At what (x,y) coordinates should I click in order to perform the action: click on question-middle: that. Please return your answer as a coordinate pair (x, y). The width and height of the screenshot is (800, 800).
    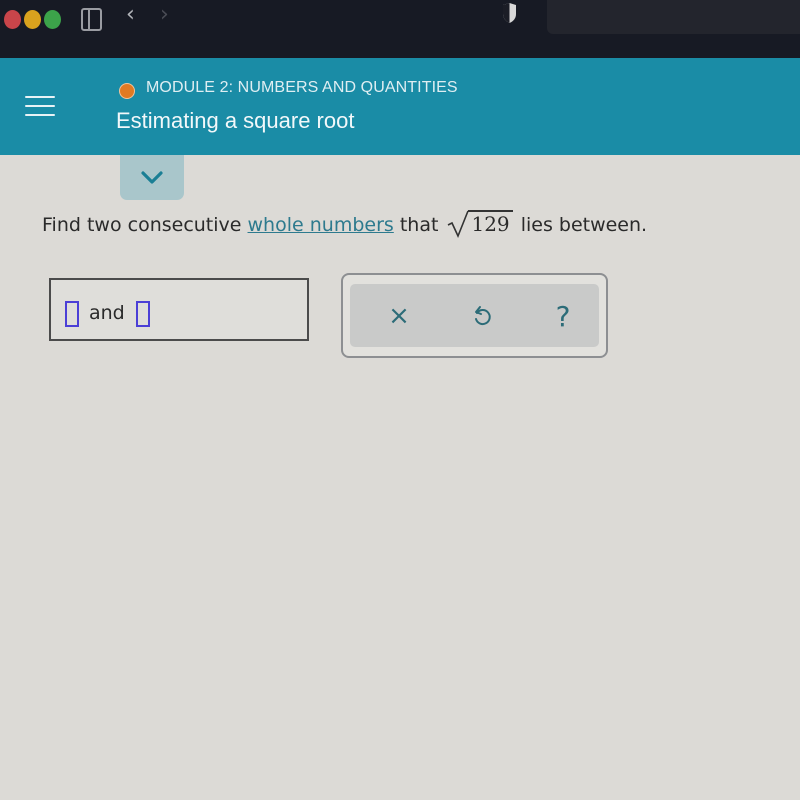
    Looking at the image, I should click on (419, 225).